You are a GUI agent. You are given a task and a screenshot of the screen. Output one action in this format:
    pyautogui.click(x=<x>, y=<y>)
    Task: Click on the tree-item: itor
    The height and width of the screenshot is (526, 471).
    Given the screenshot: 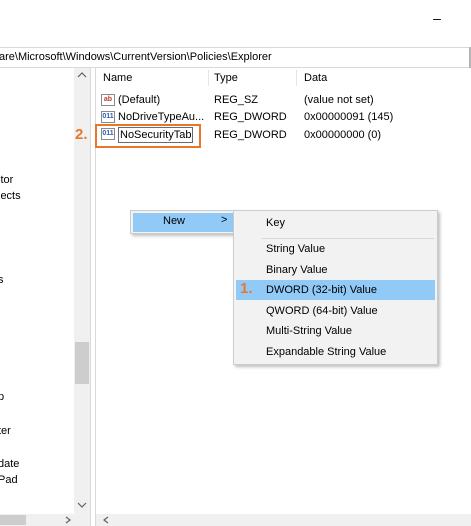 What is the action you would take?
    pyautogui.click(x=6, y=180)
    